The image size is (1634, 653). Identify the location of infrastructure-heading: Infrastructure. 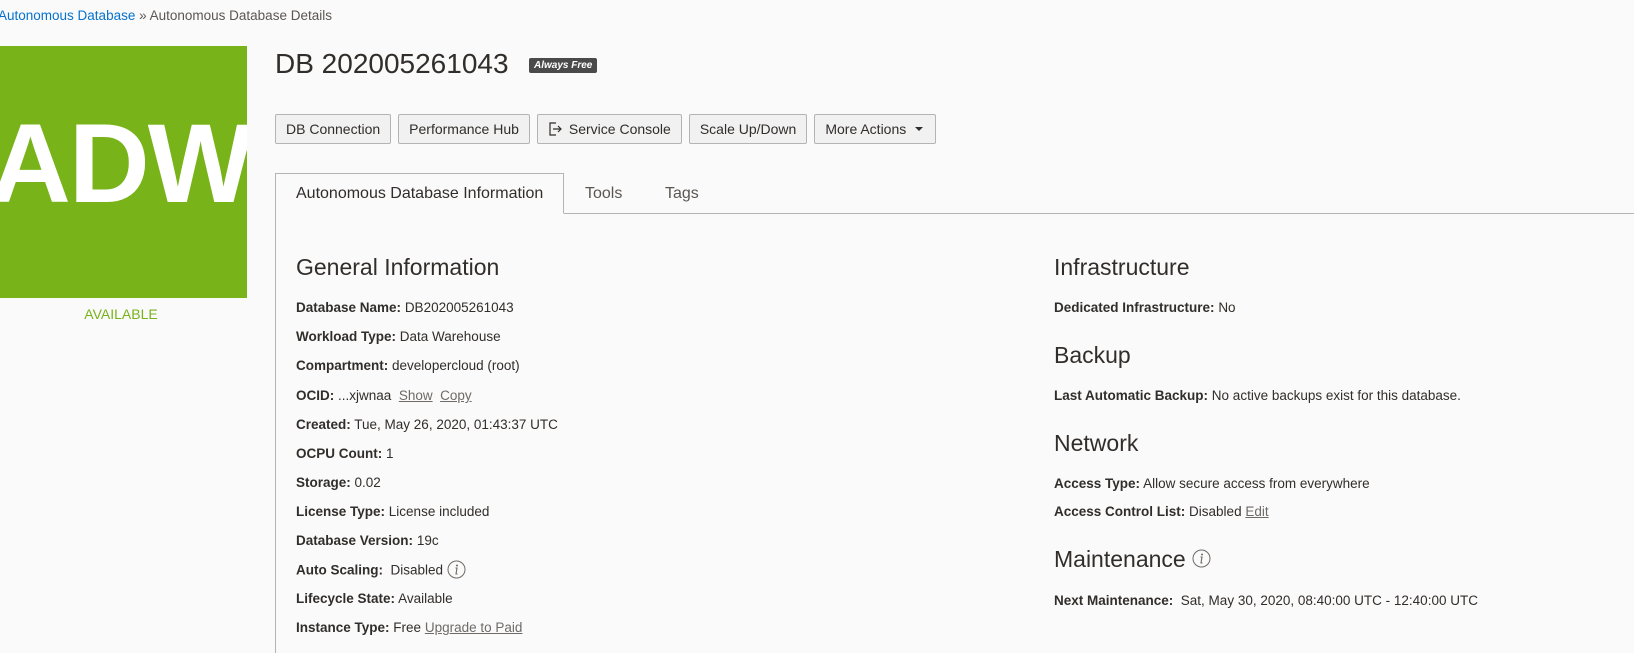
(1122, 267).